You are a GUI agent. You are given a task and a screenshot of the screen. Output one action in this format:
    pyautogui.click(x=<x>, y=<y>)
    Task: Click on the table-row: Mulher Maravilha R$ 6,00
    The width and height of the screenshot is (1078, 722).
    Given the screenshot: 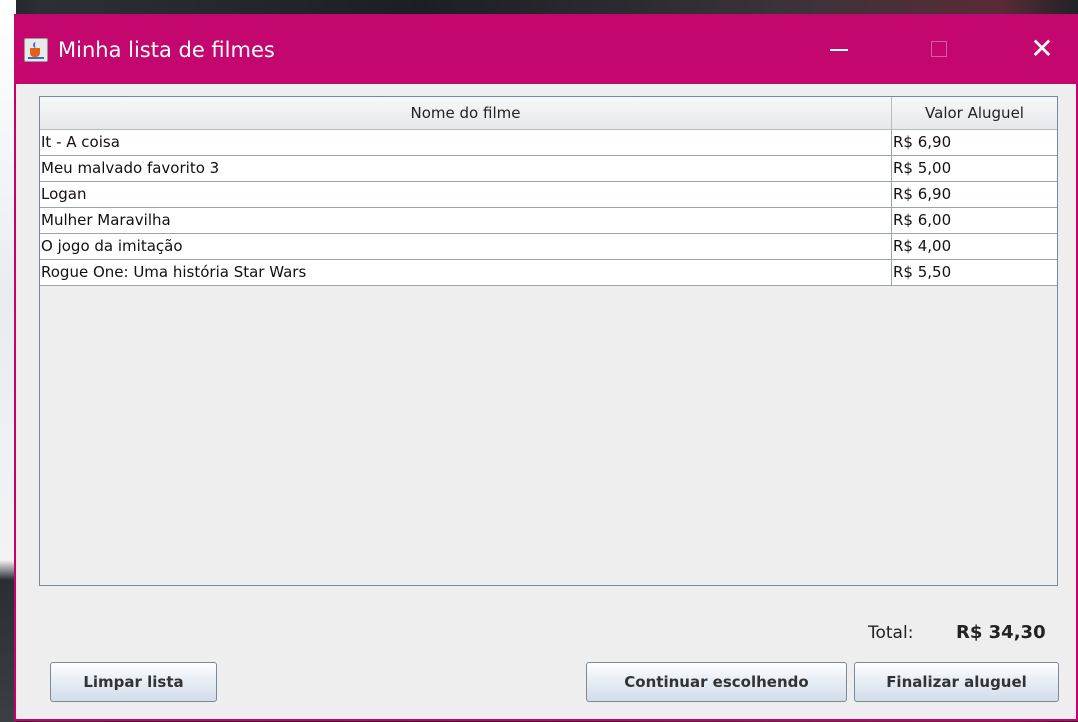 What is the action you would take?
    pyautogui.click(x=548, y=221)
    